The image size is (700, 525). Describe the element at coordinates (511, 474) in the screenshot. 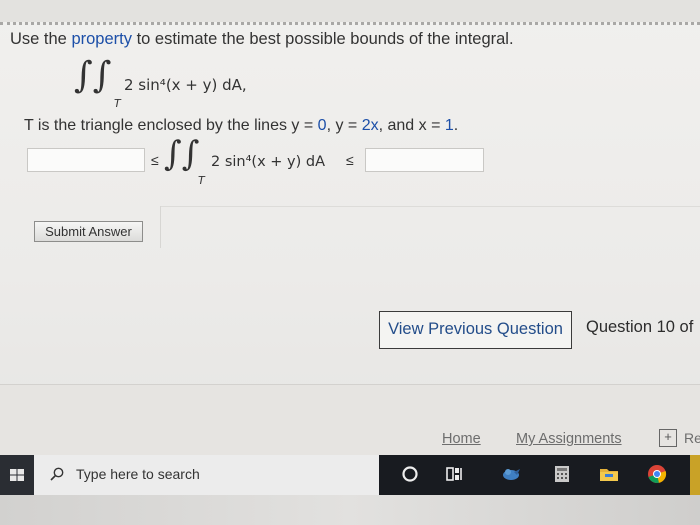

I see `bird-app-icon` at that location.